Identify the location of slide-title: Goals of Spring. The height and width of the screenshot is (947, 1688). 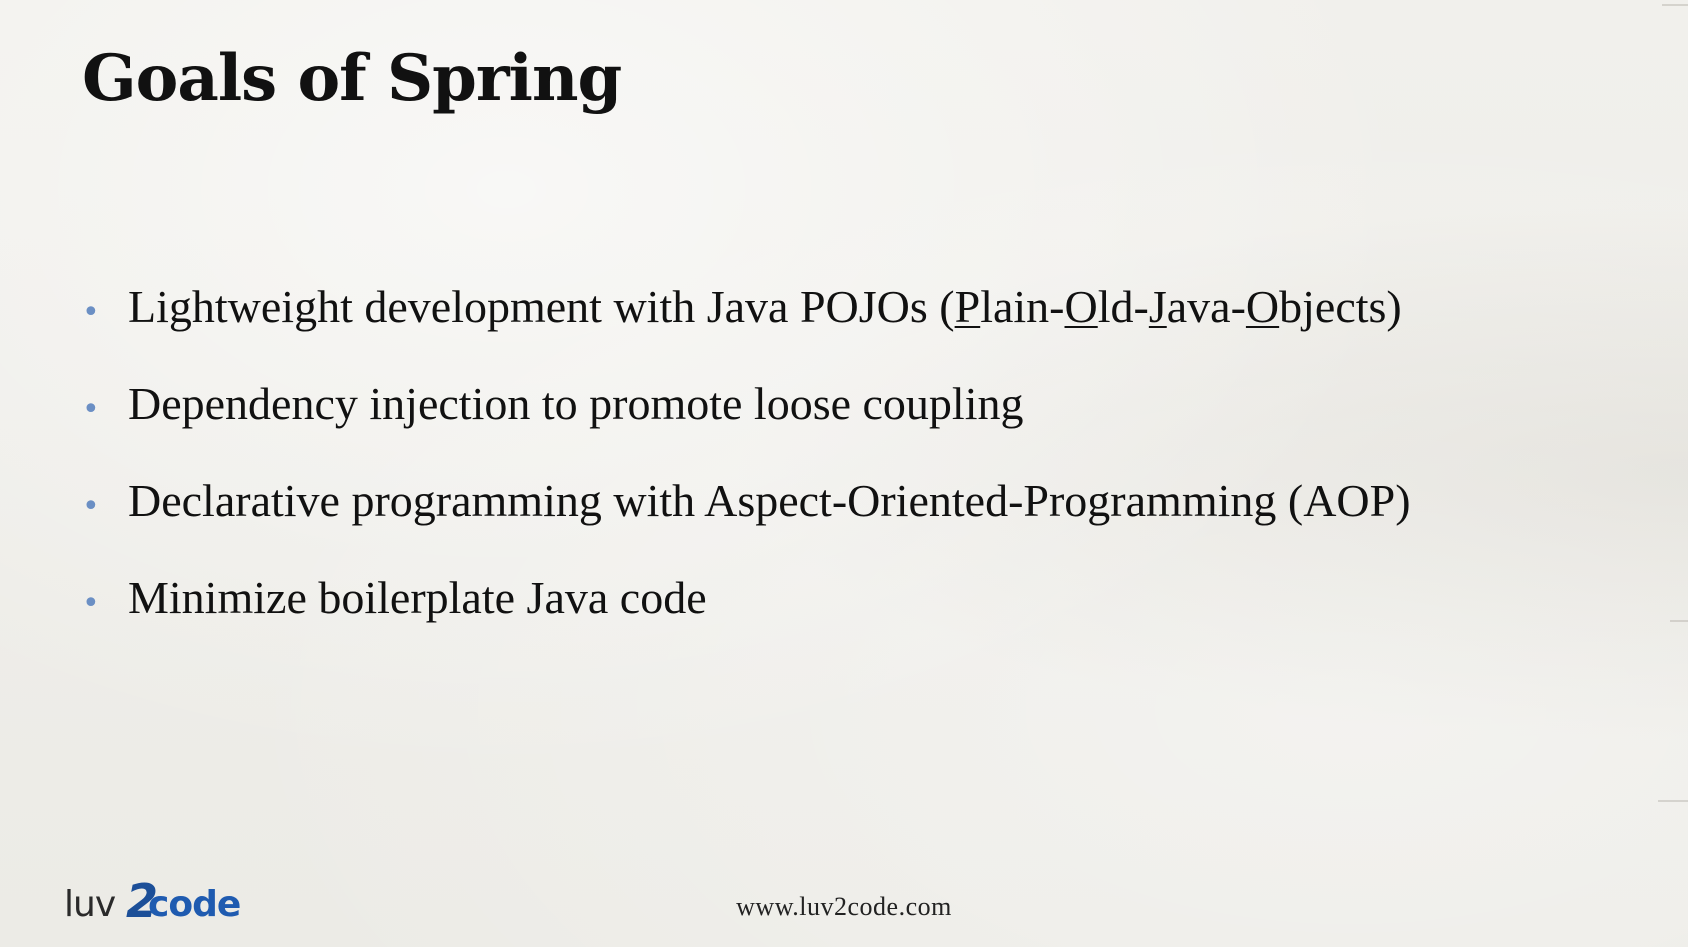
(352, 78).